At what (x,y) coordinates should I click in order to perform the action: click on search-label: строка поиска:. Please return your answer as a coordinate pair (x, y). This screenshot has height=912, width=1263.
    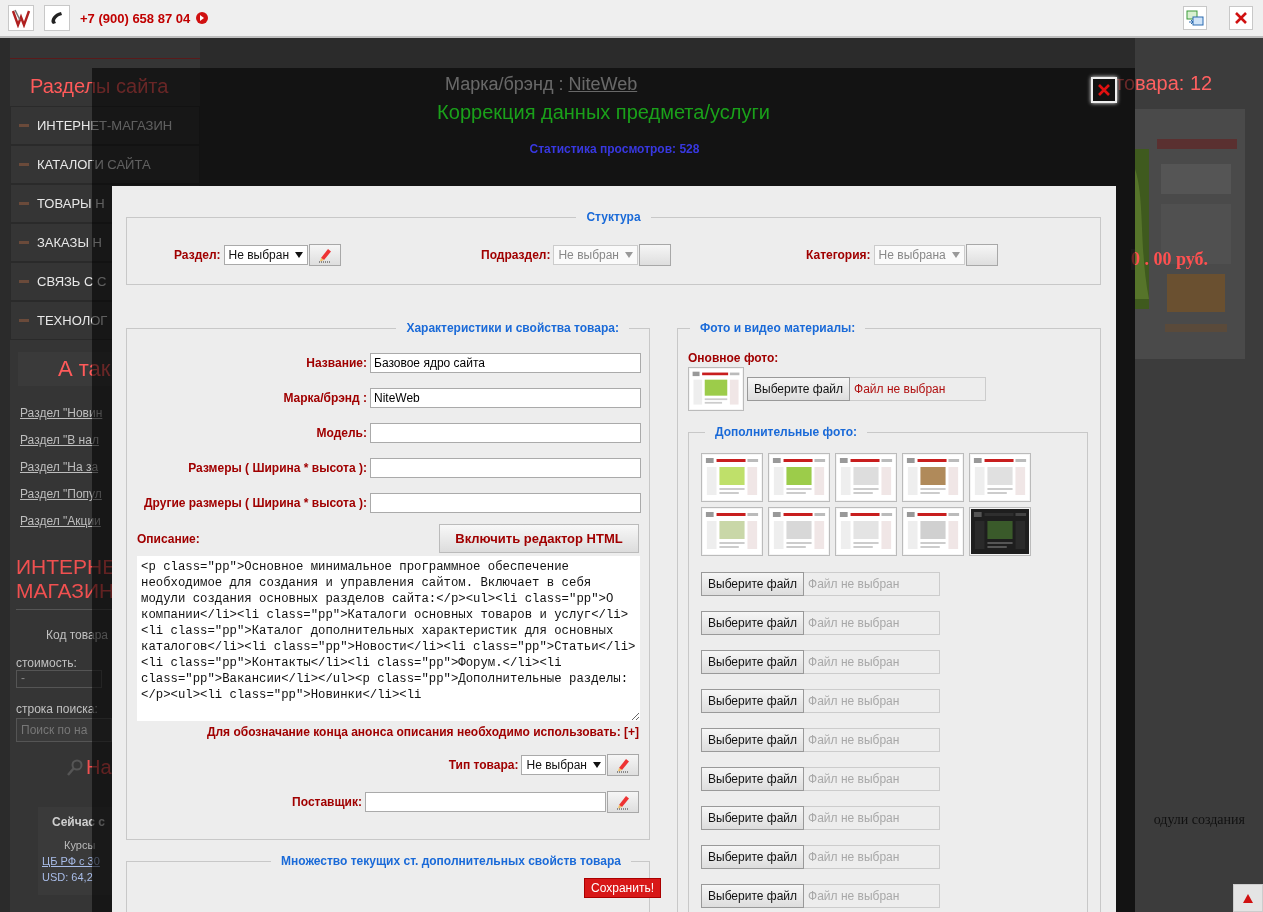
    Looking at the image, I should click on (56, 709).